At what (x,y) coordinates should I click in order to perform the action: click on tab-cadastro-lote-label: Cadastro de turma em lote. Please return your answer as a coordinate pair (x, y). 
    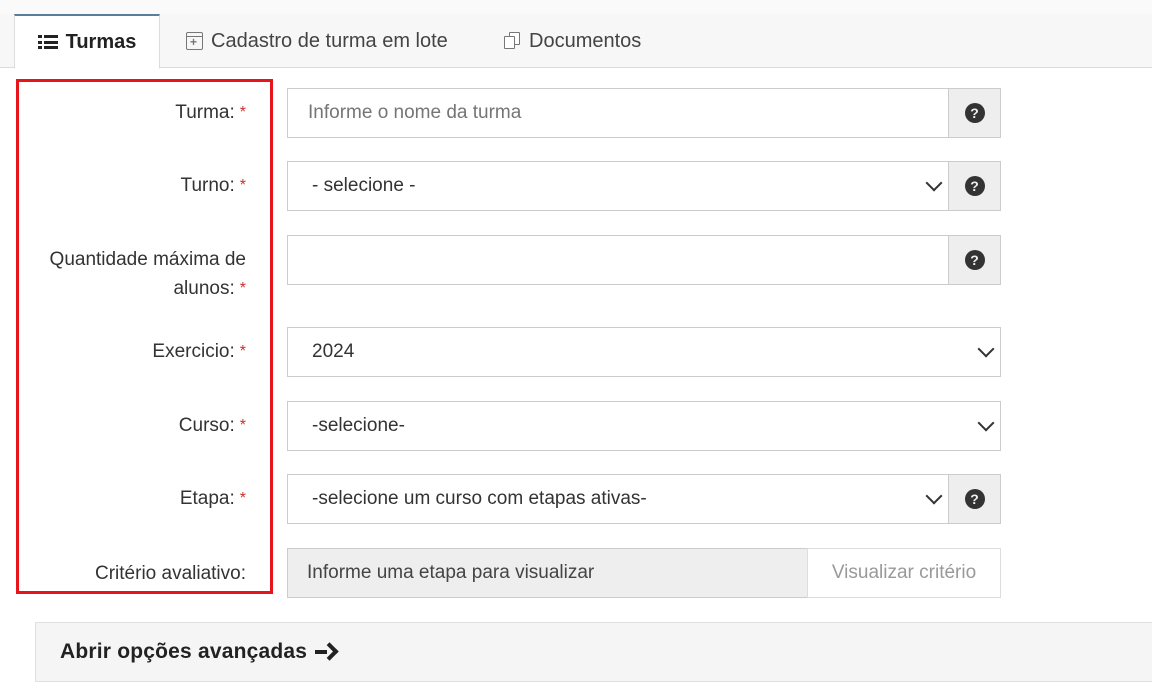
    Looking at the image, I should click on (329, 40).